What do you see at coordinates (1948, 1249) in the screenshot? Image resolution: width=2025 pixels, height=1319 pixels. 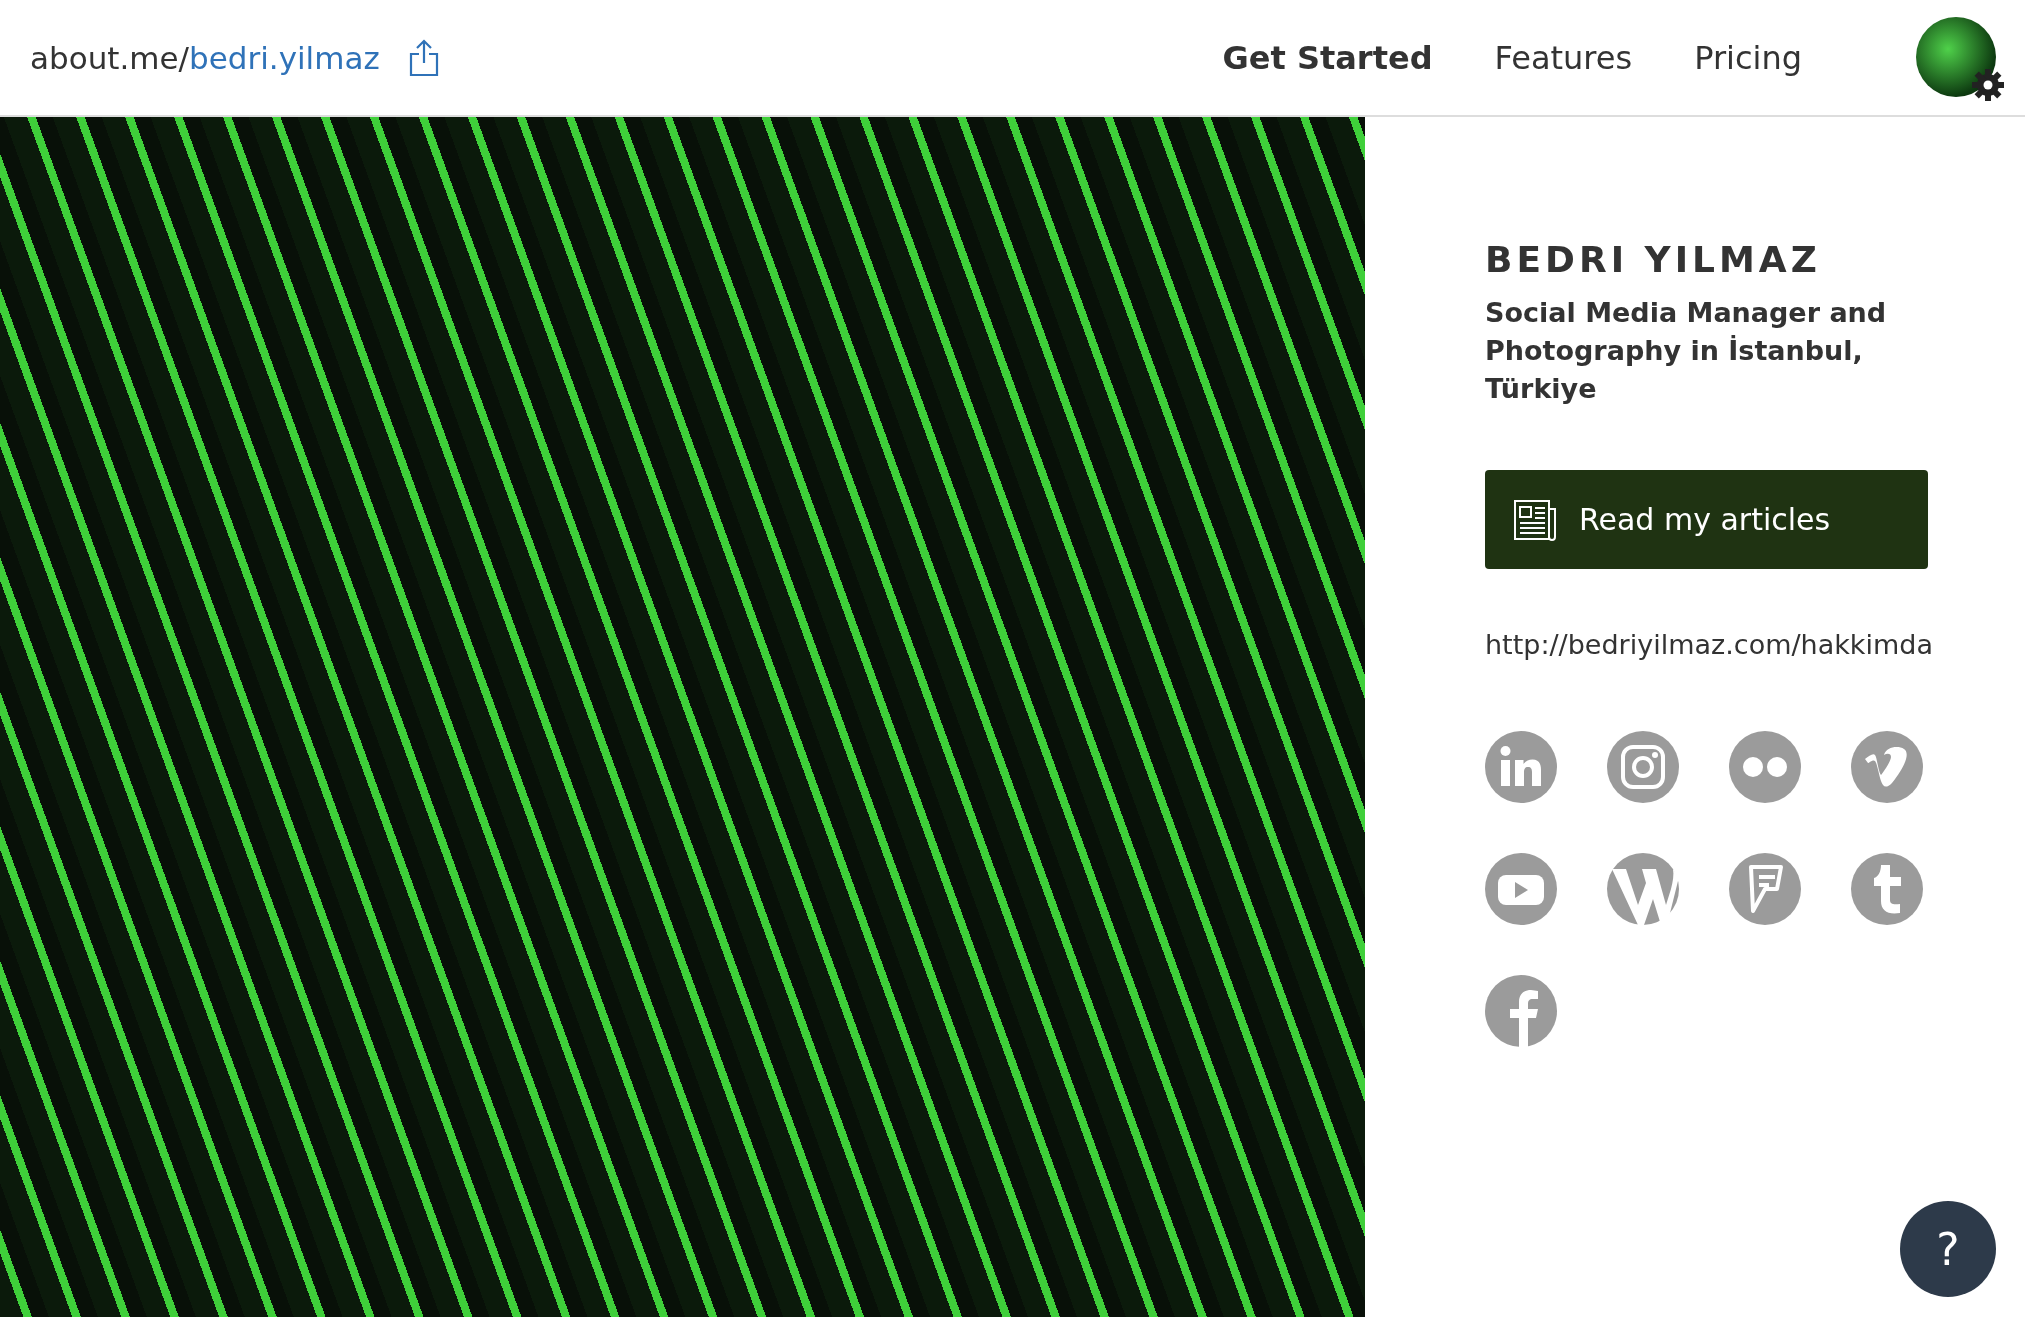 I see `help-button: ?` at bounding box center [1948, 1249].